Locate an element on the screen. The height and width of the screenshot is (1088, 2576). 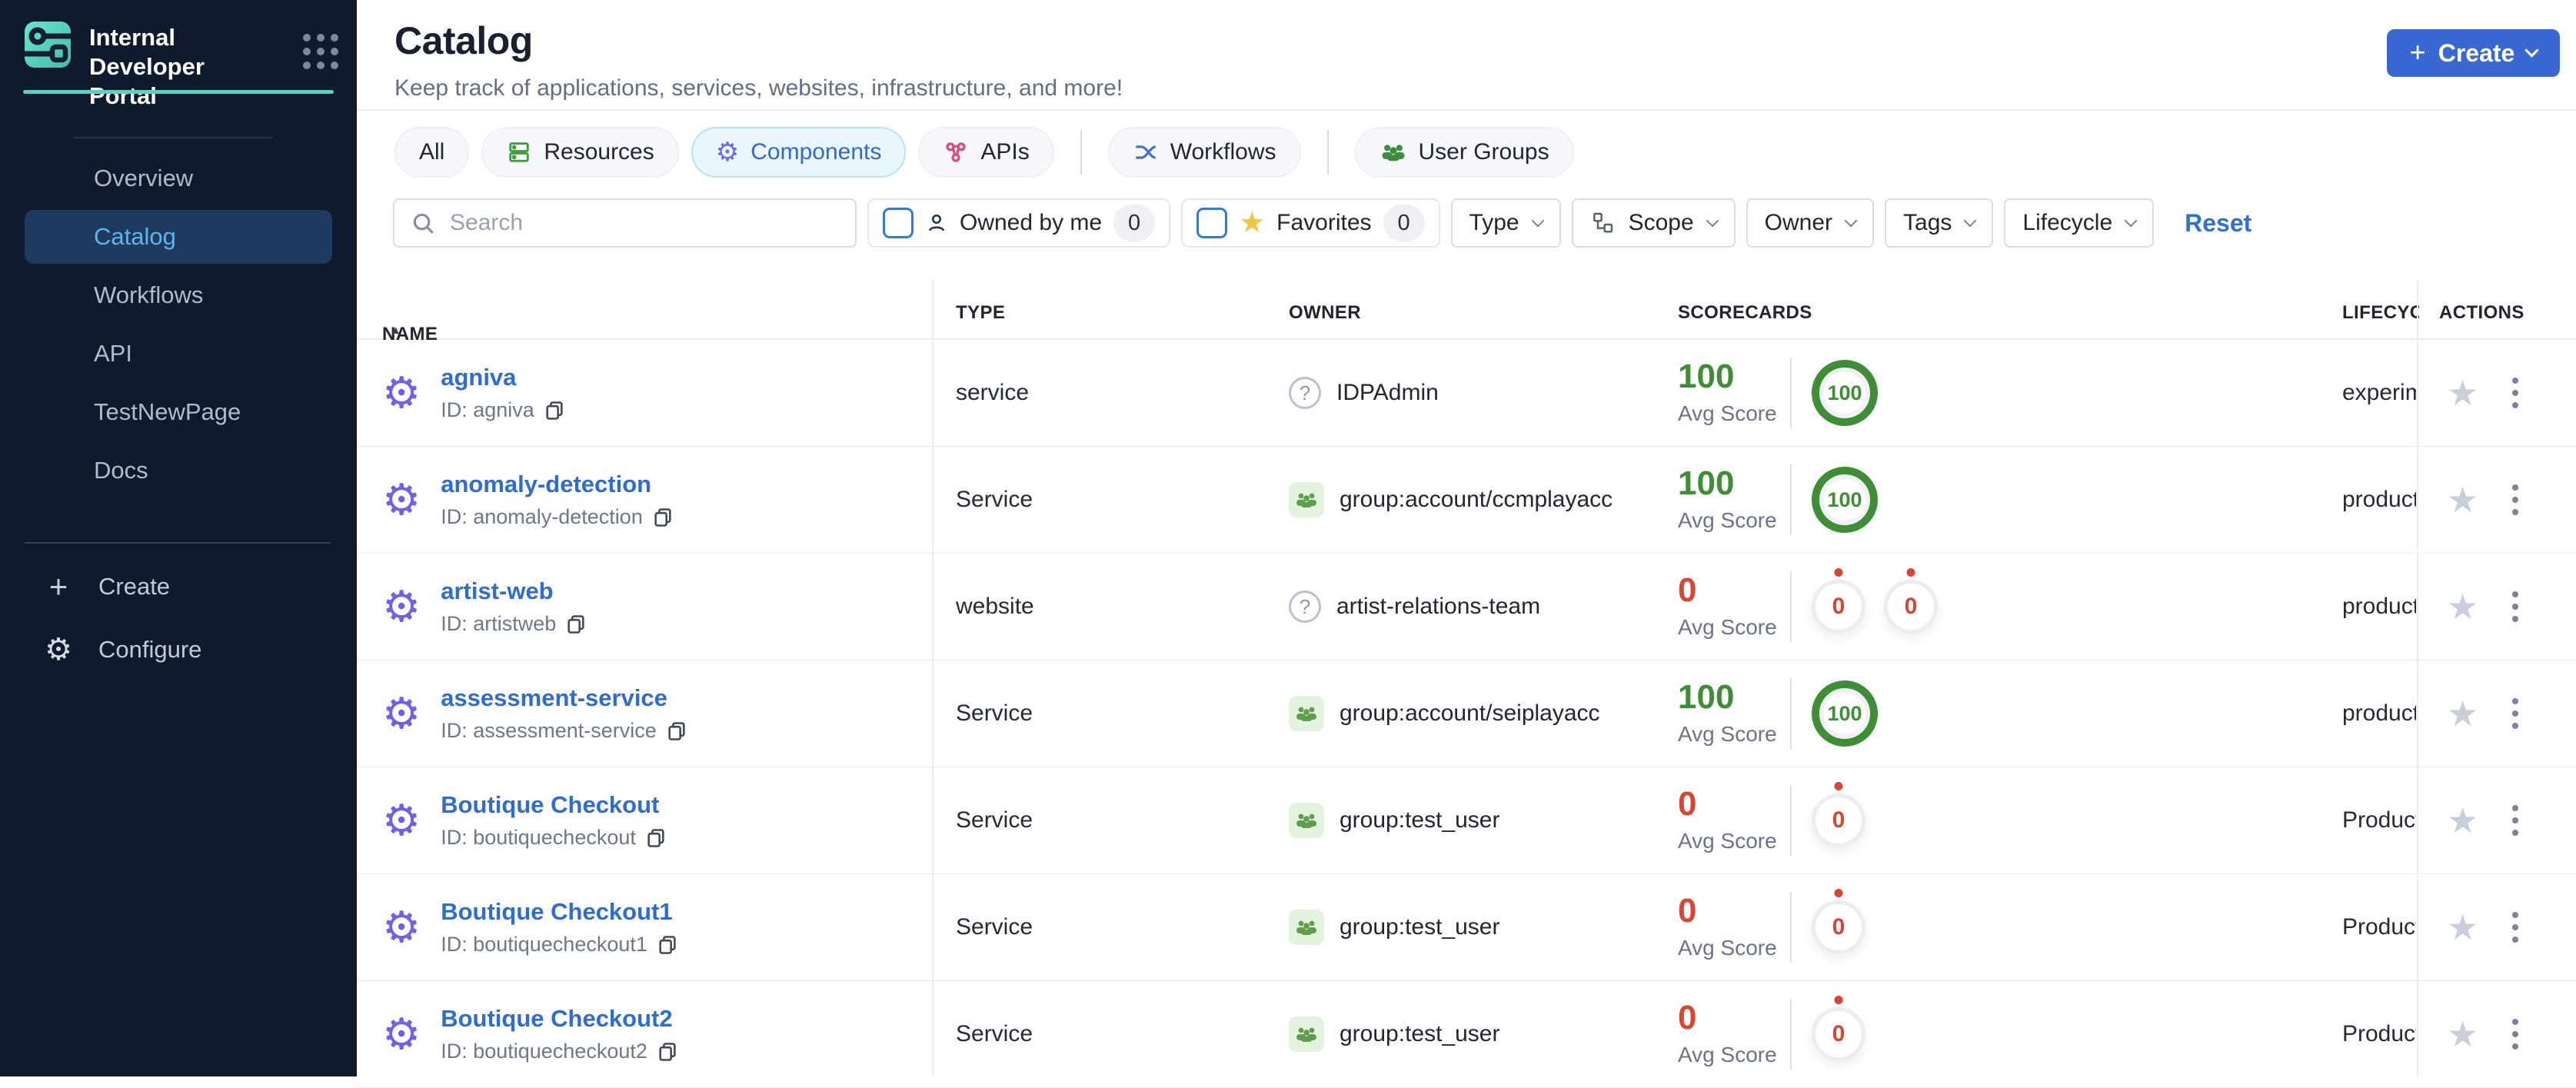
sidebar-item-api: API is located at coordinates (178, 353).